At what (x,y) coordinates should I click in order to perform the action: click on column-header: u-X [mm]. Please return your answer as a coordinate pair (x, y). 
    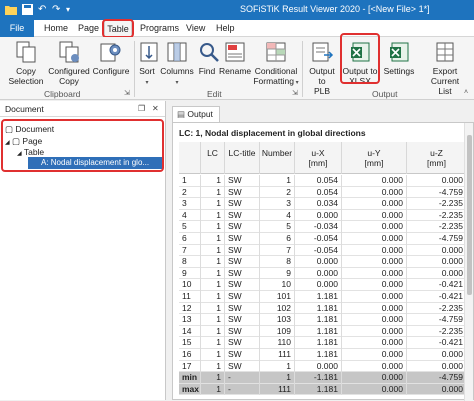
    Looking at the image, I should click on (318, 158).